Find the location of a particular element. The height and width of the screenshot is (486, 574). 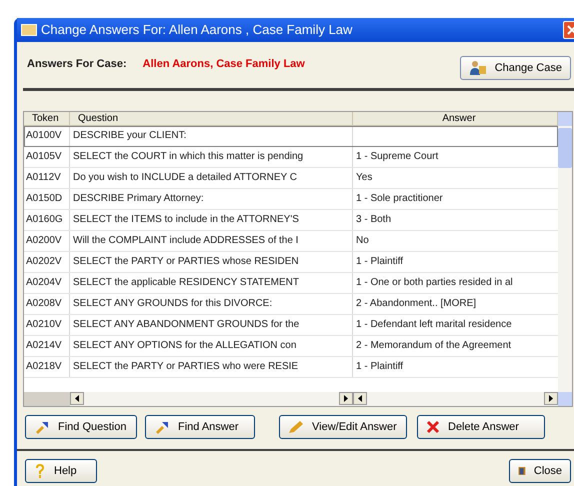

table-row: A0202V SELECT the PARTY or PARTIES whose RESIDEN 1 - Plaintiff is located at coordinates (291, 262).